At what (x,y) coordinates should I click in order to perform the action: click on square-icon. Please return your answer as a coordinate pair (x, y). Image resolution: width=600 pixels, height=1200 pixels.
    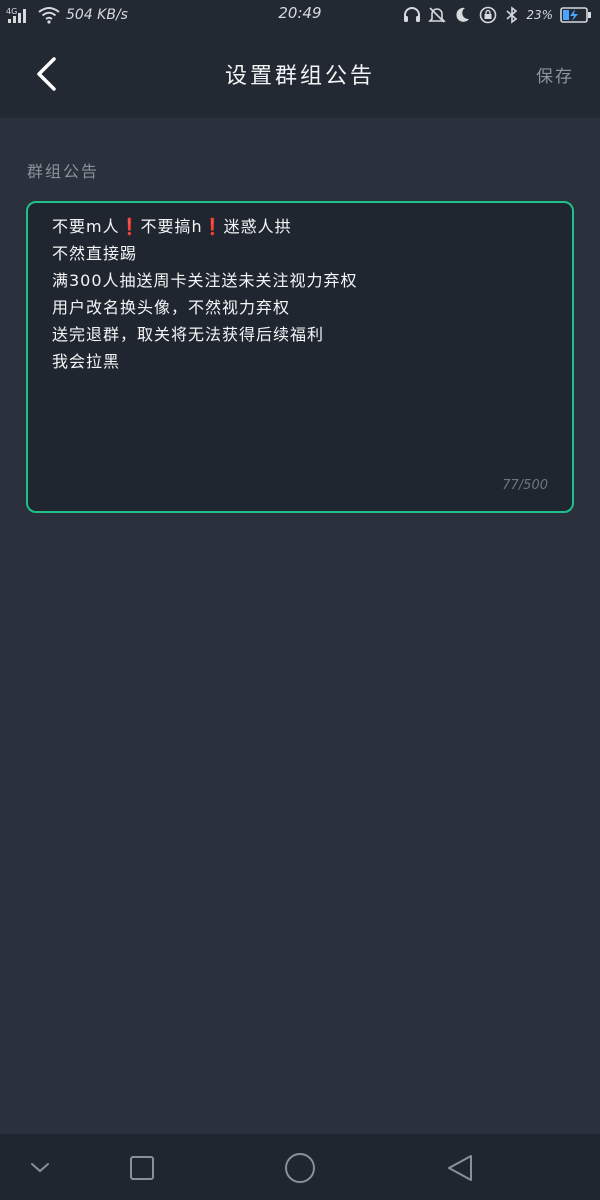
    Looking at the image, I should click on (142, 1168).